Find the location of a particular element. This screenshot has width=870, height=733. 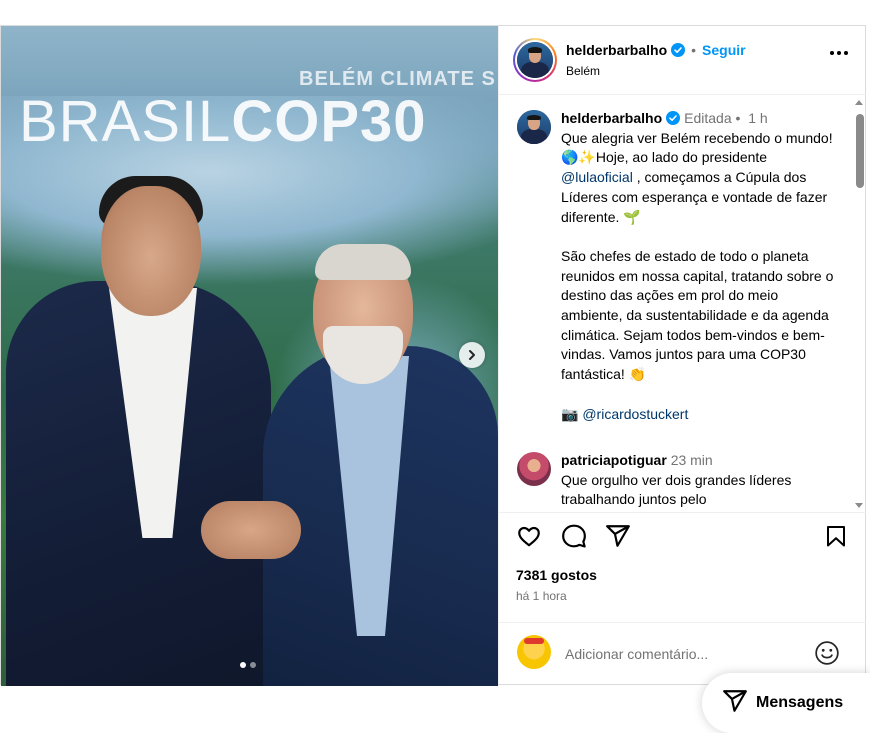

more-options-button is located at coordinates (839, 53).